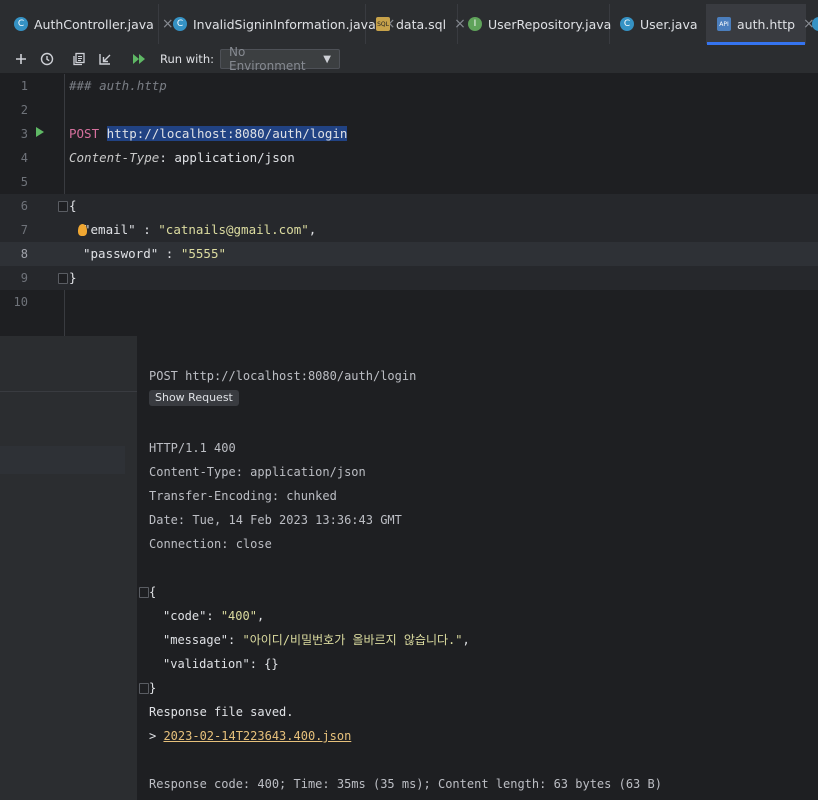 This screenshot has width=818, height=800. I want to click on tab-auth-controller: C AuthController.java ×, so click(87, 24).